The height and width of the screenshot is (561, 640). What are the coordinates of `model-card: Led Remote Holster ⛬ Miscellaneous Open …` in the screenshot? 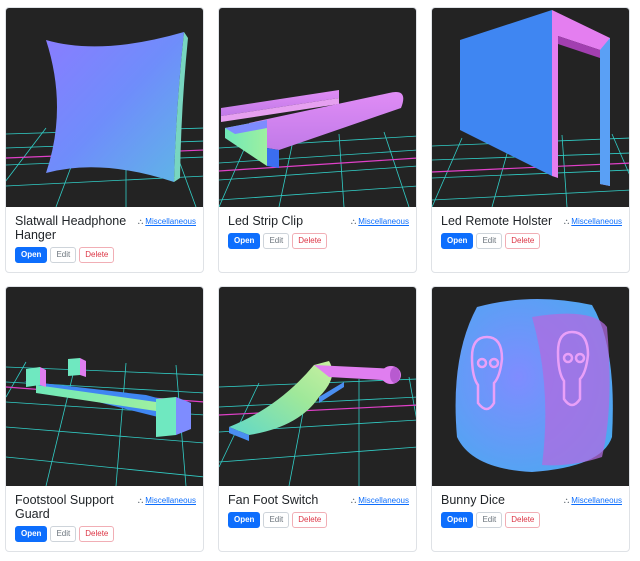 It's located at (530, 140).